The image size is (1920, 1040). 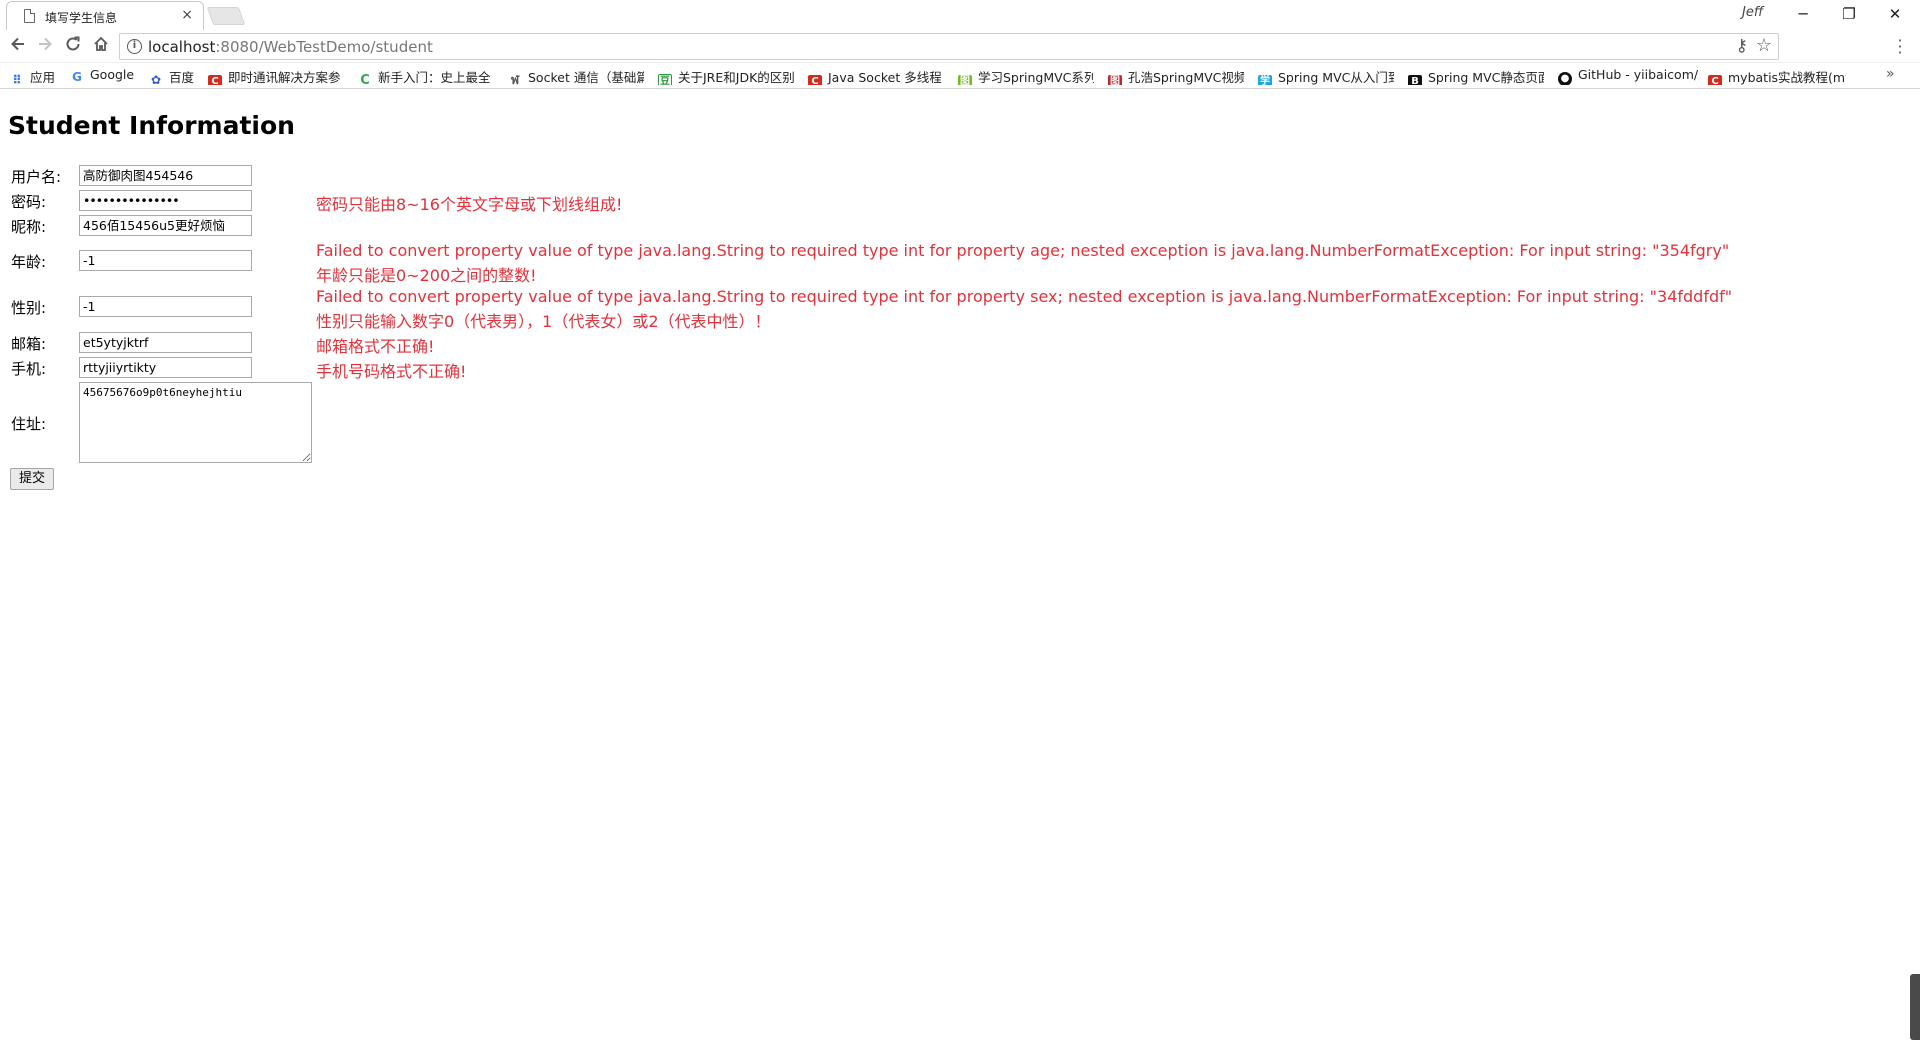 What do you see at coordinates (18, 47) in the screenshot?
I see `back-arrow-icon` at bounding box center [18, 47].